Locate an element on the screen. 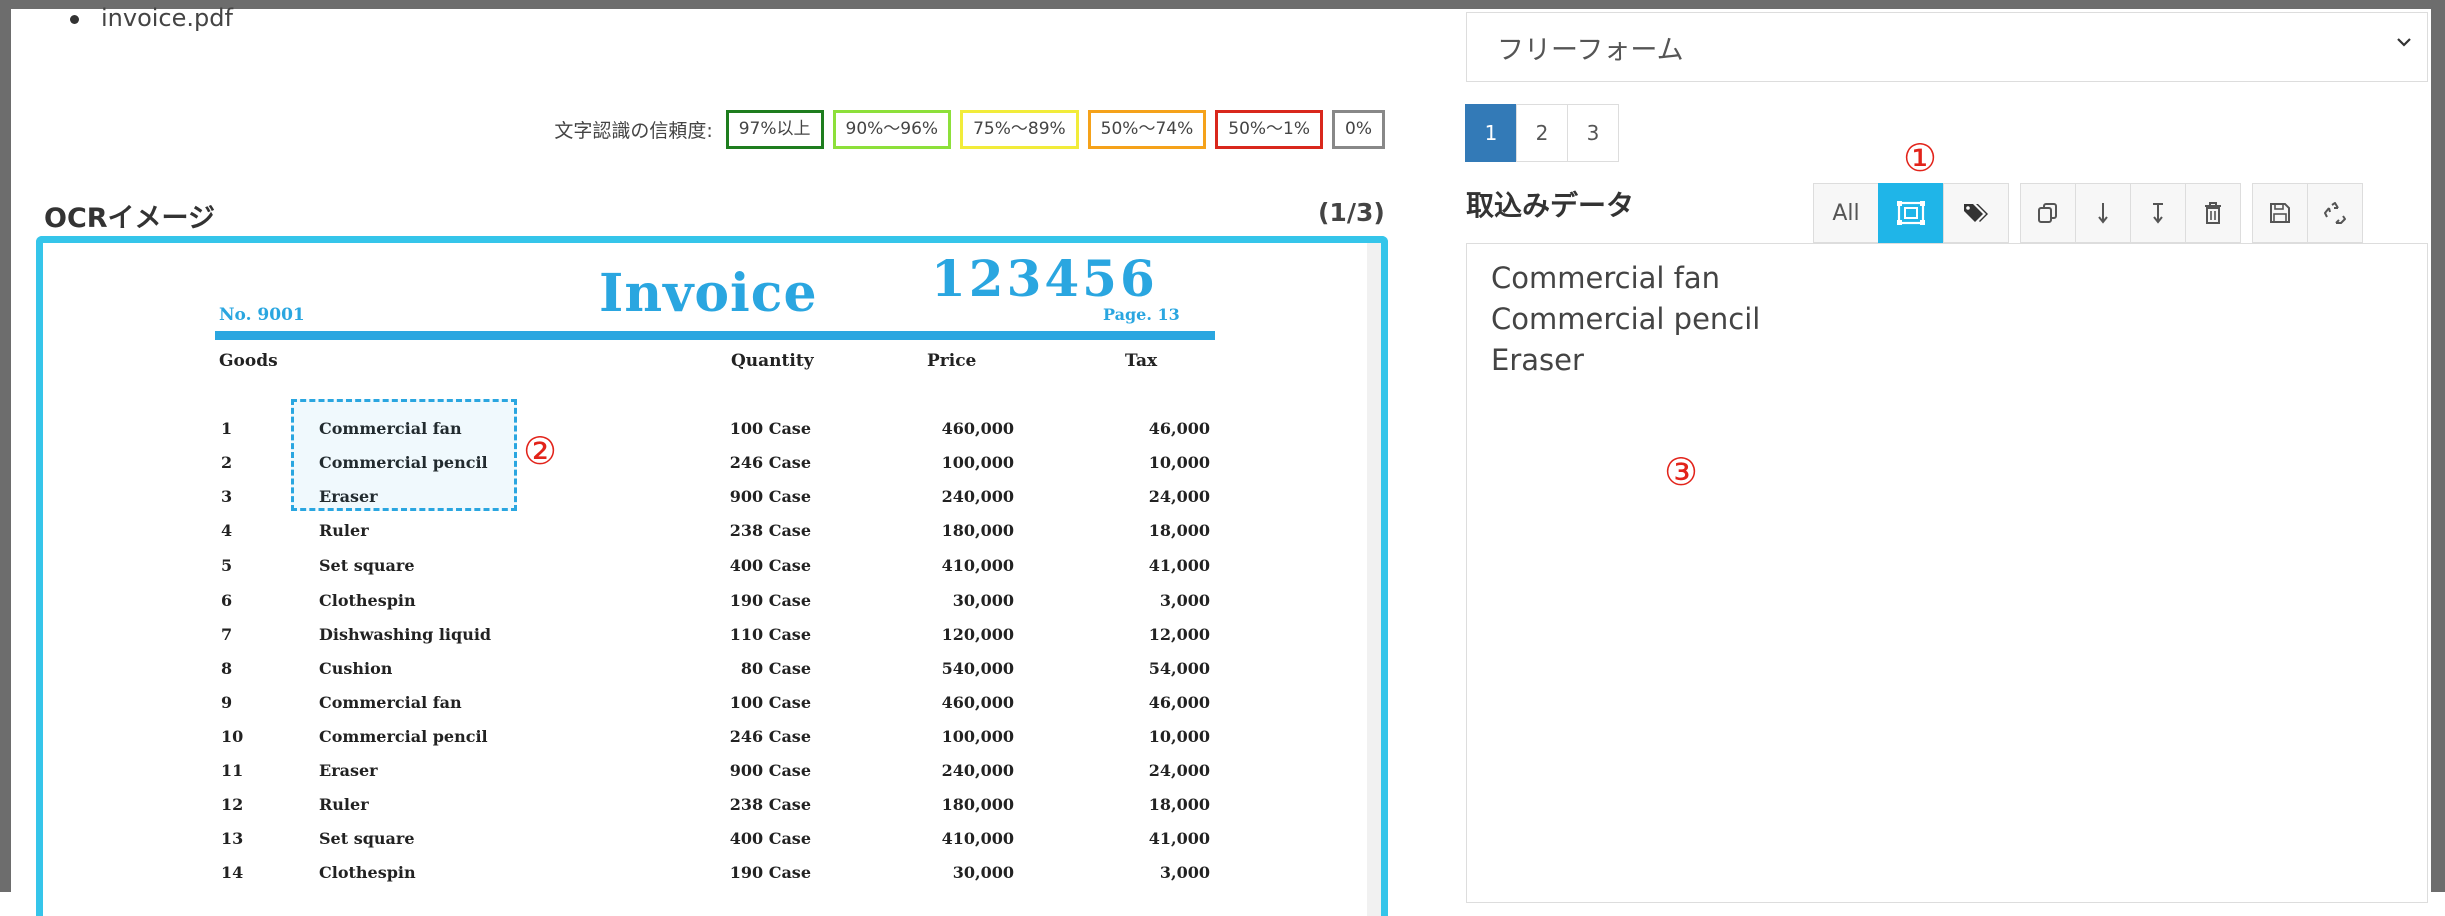  legend-chip-50: 50%〜74% is located at coordinates (1147, 129).